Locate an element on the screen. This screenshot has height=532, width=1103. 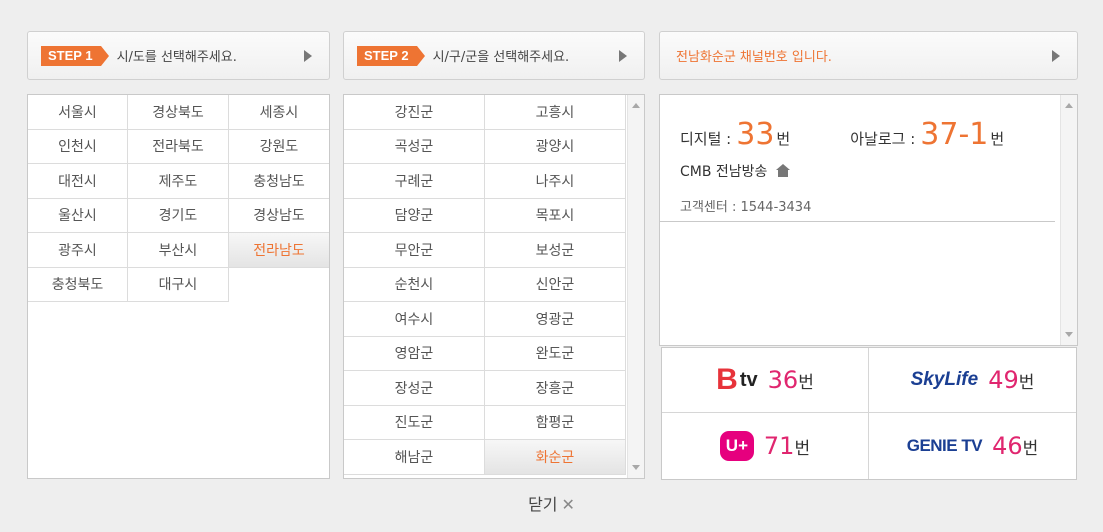
step2-text: 시/구/군을 선택해주세요. is located at coordinates (501, 57).